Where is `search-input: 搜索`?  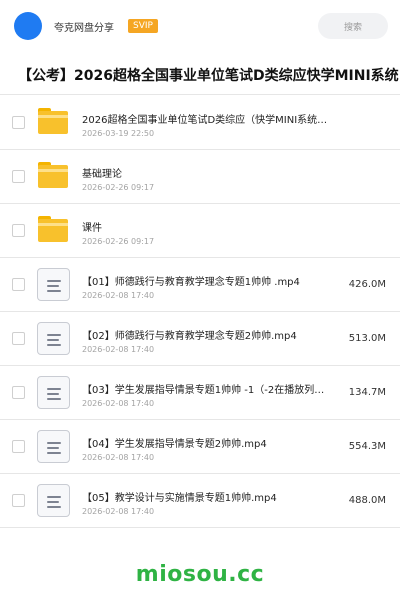 search-input: 搜索 is located at coordinates (353, 26).